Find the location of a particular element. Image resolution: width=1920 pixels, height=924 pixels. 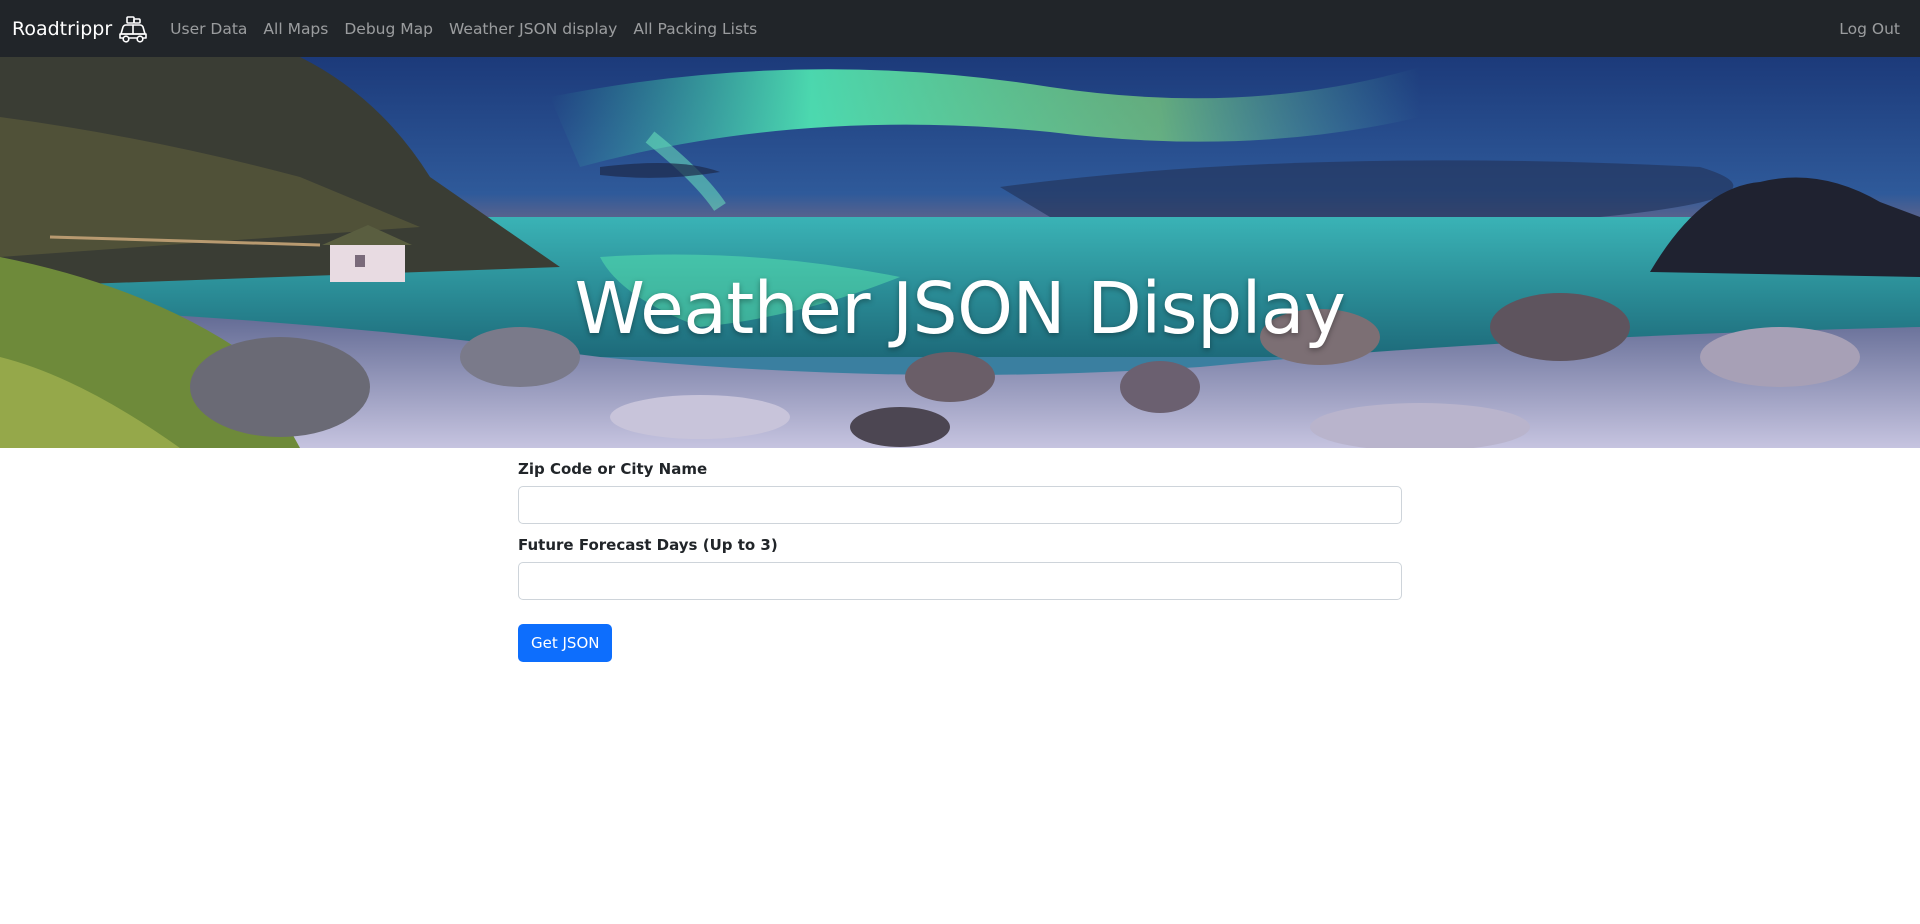

nav-link-packing-lists: All Packing Lists is located at coordinates (695, 29).